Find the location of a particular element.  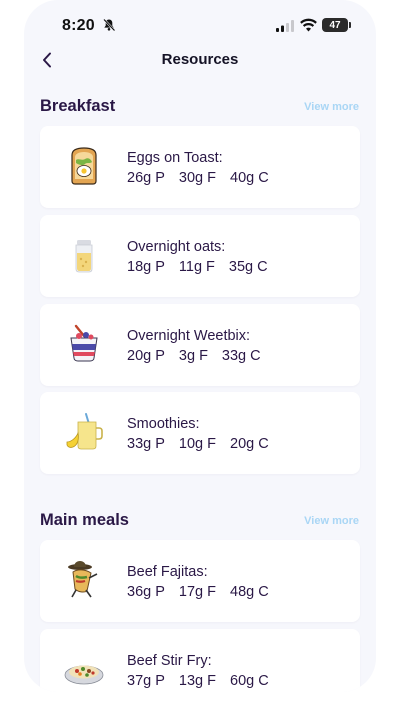

fat-value: 13g F is located at coordinates (197, 681).